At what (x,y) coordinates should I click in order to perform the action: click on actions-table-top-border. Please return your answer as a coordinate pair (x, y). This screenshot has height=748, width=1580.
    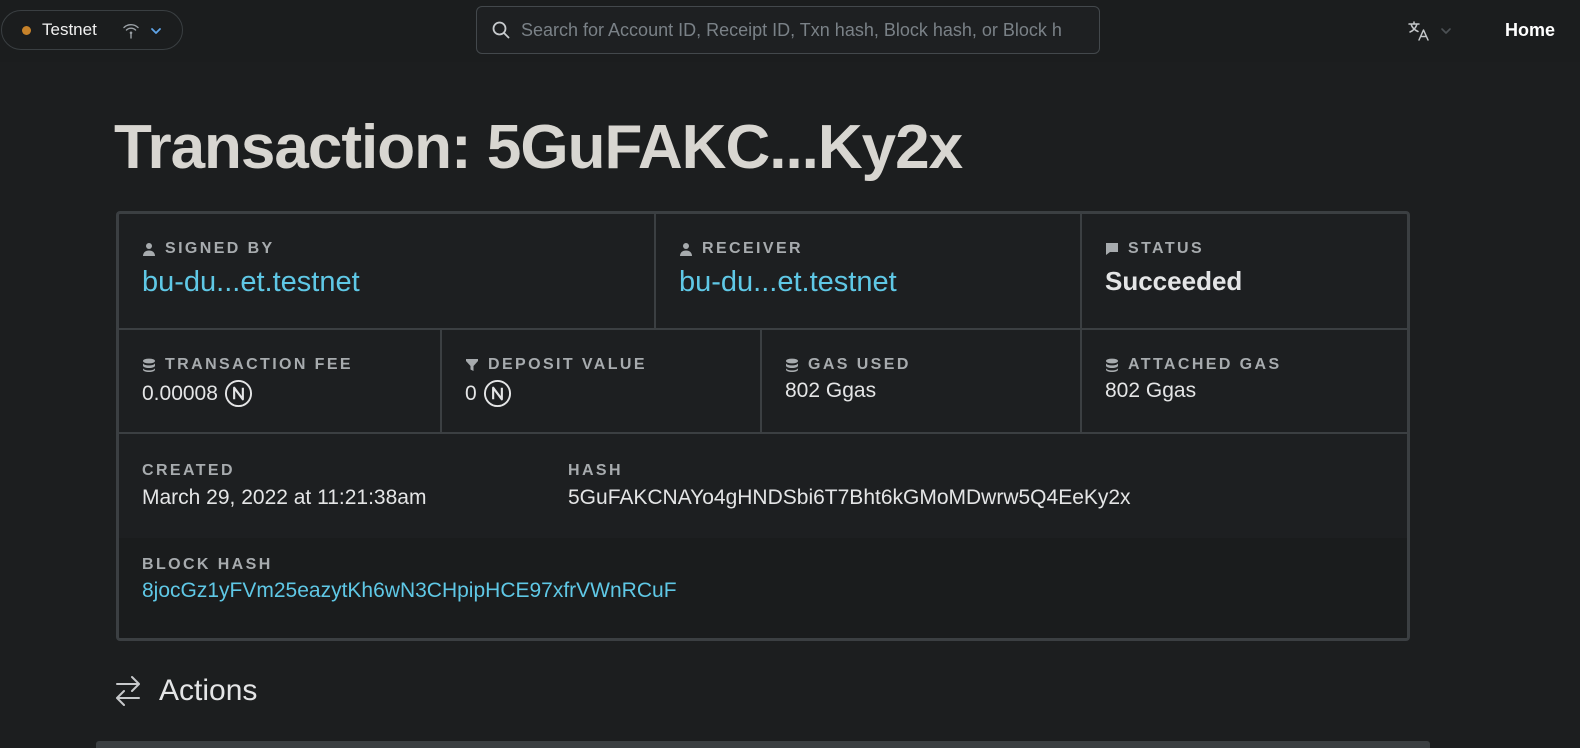
    Looking at the image, I should click on (763, 744).